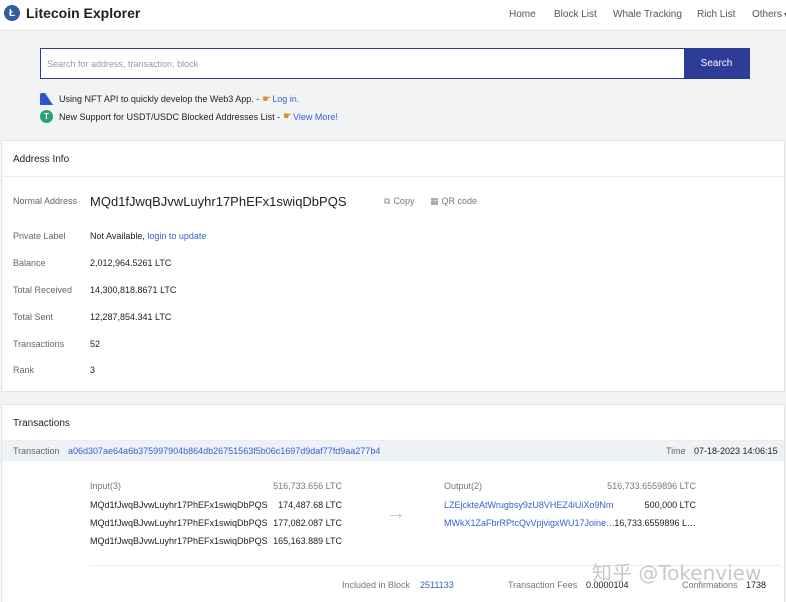 The width and height of the screenshot is (786, 602). I want to click on block-link: 2511133, so click(437, 585).